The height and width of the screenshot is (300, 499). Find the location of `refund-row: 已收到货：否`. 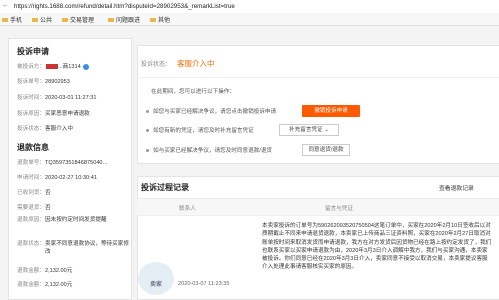

refund-row: 已收到货：否 is located at coordinates (34, 193).